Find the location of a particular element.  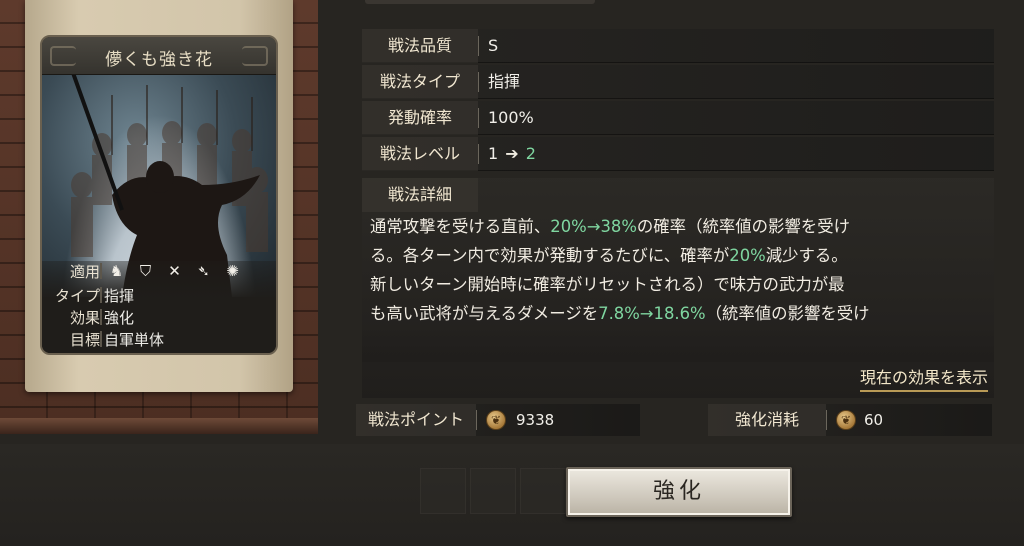

attr-value: 強化 is located at coordinates (119, 318).